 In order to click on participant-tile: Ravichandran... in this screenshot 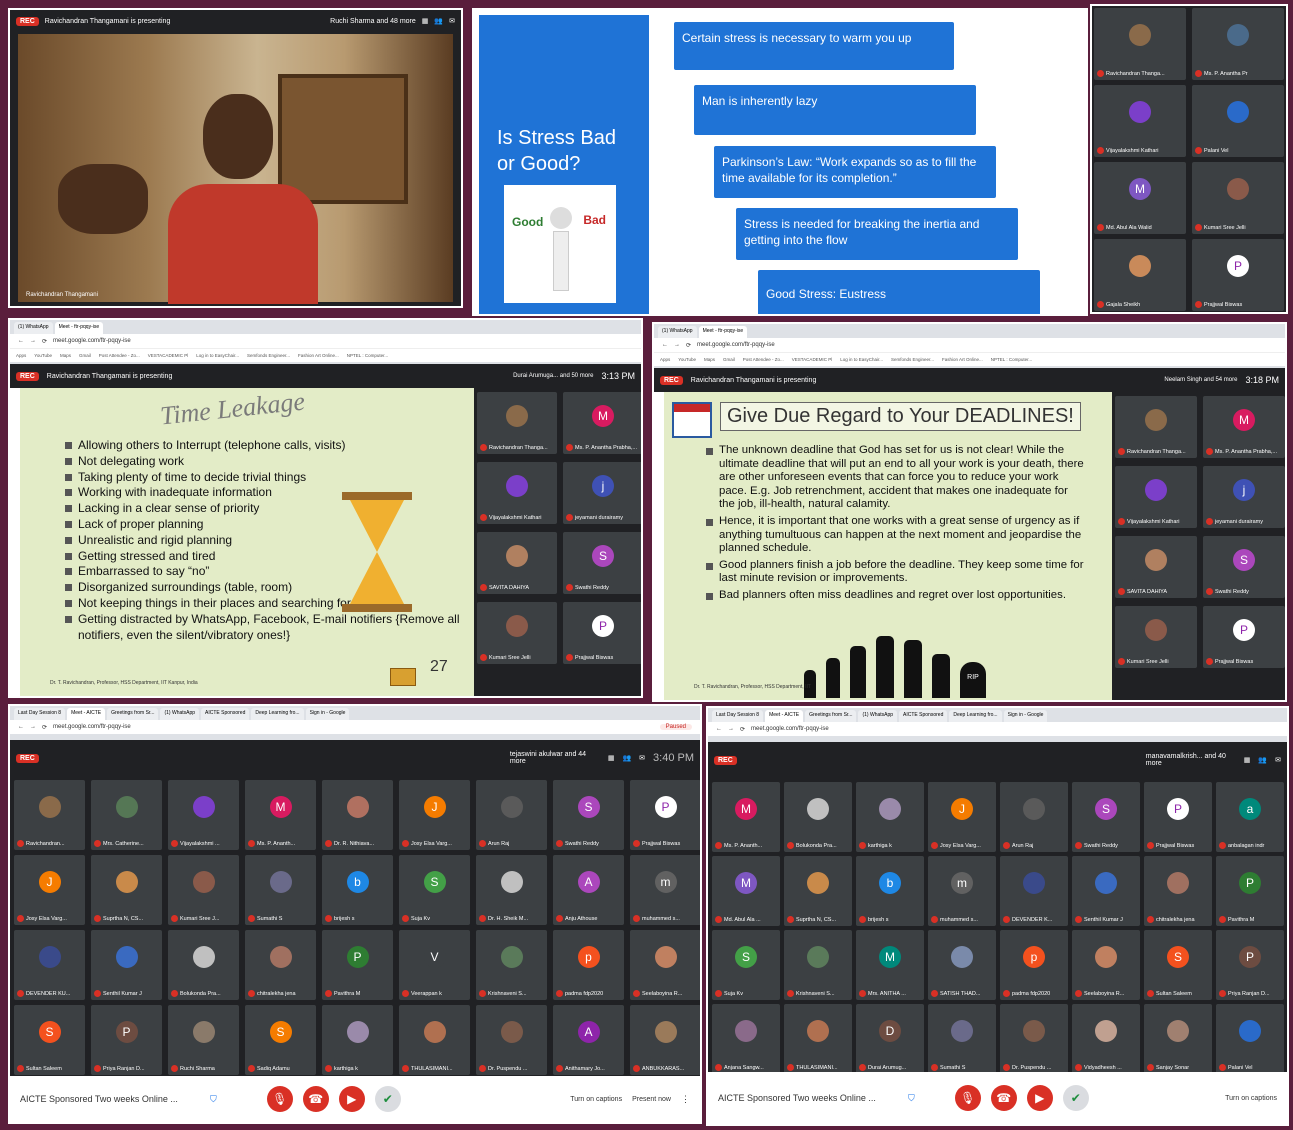, I will do `click(49, 815)`.